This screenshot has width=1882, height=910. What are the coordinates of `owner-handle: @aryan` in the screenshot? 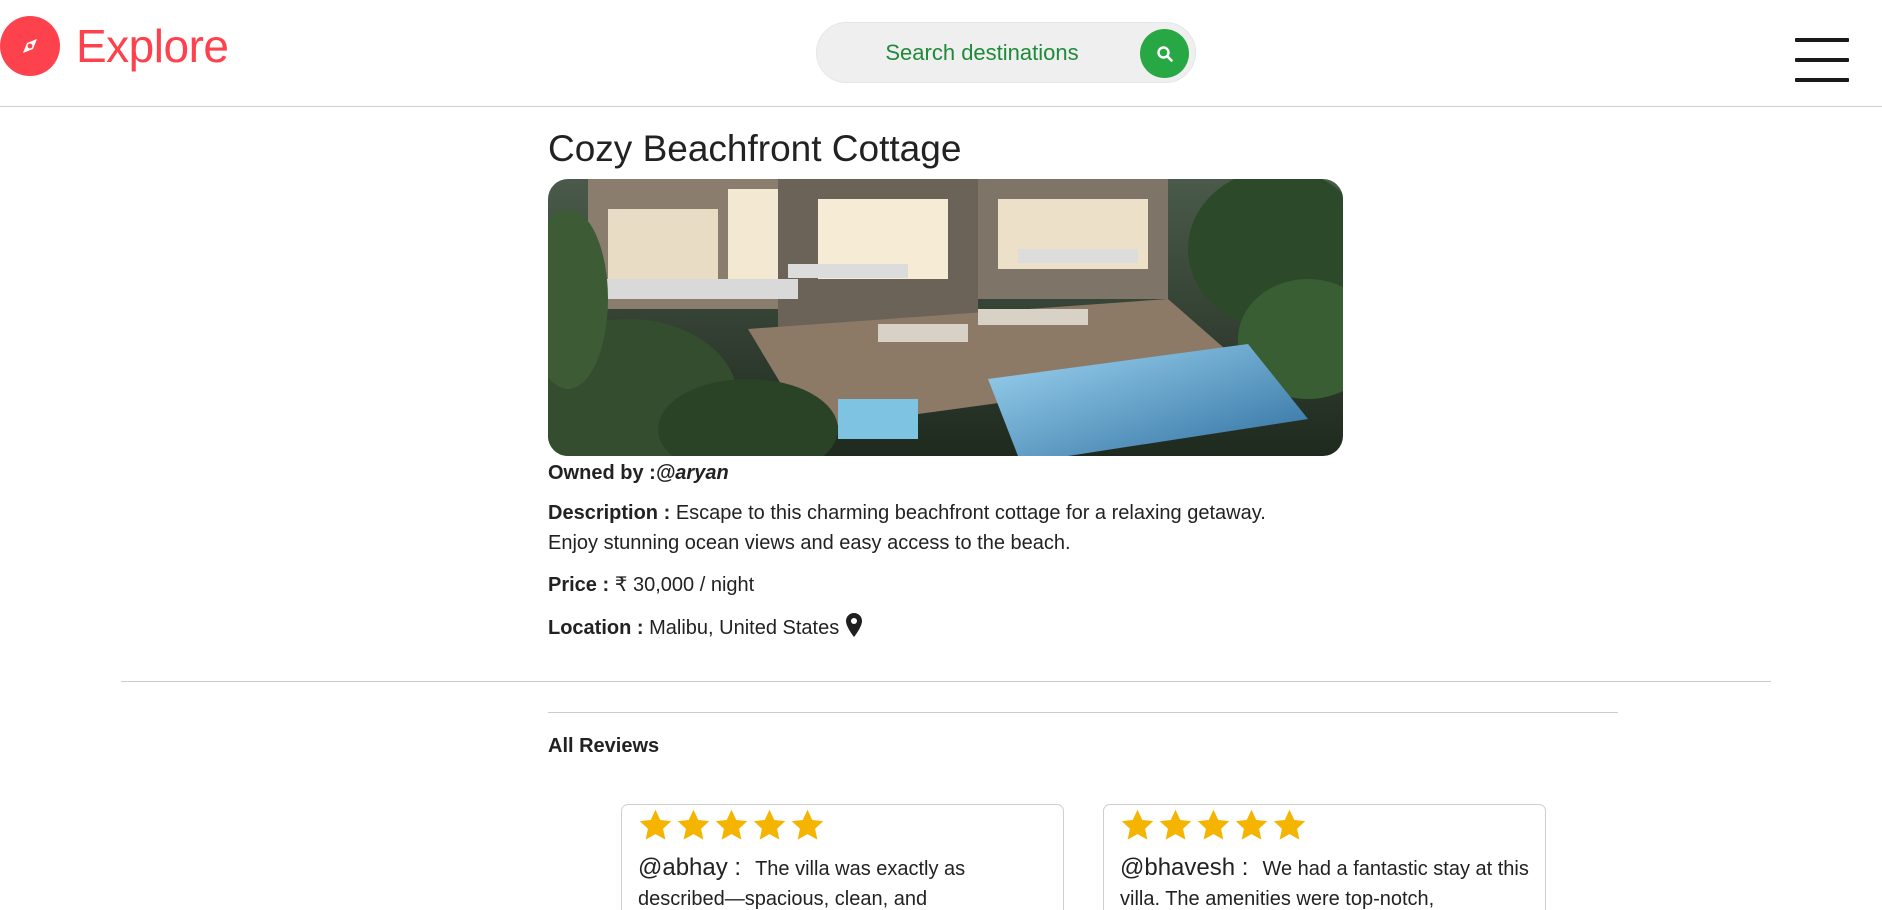 It's located at (692, 473).